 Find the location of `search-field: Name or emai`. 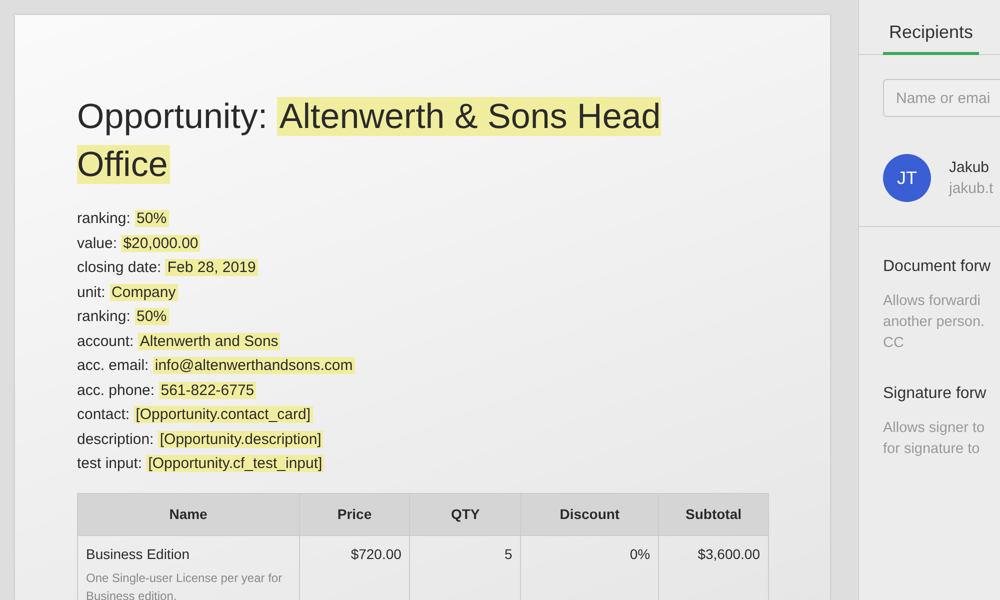

search-field: Name or emai is located at coordinates (941, 98).